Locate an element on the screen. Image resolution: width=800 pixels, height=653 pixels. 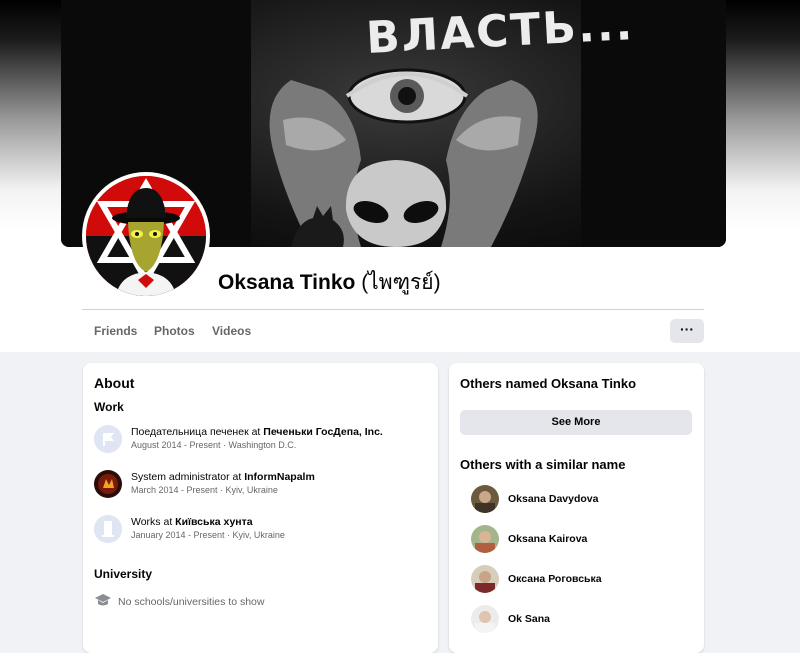
about-title: About is located at coordinates (114, 383).